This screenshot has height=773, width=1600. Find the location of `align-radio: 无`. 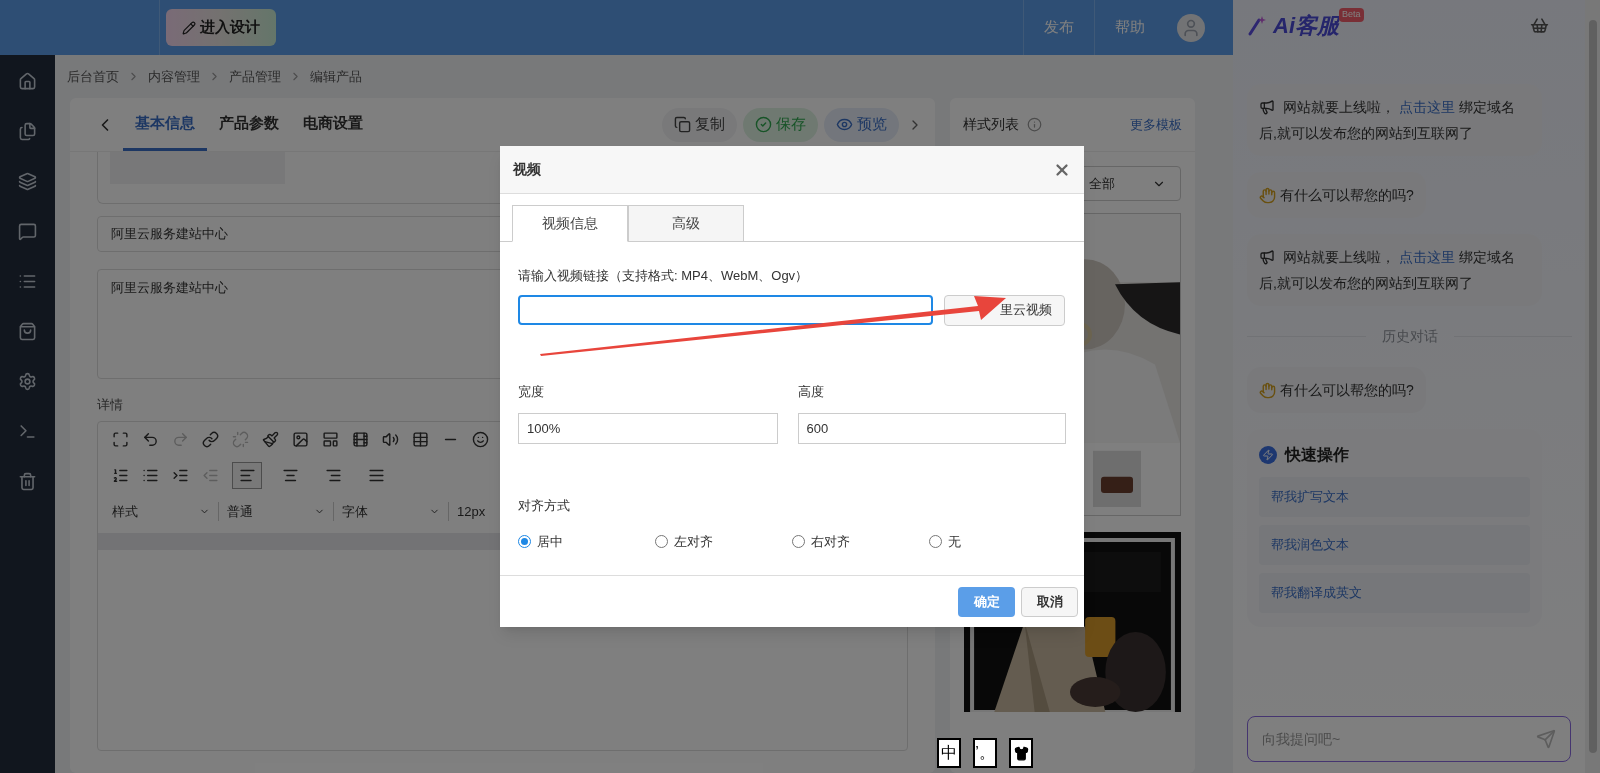

align-radio: 无 is located at coordinates (997, 541).